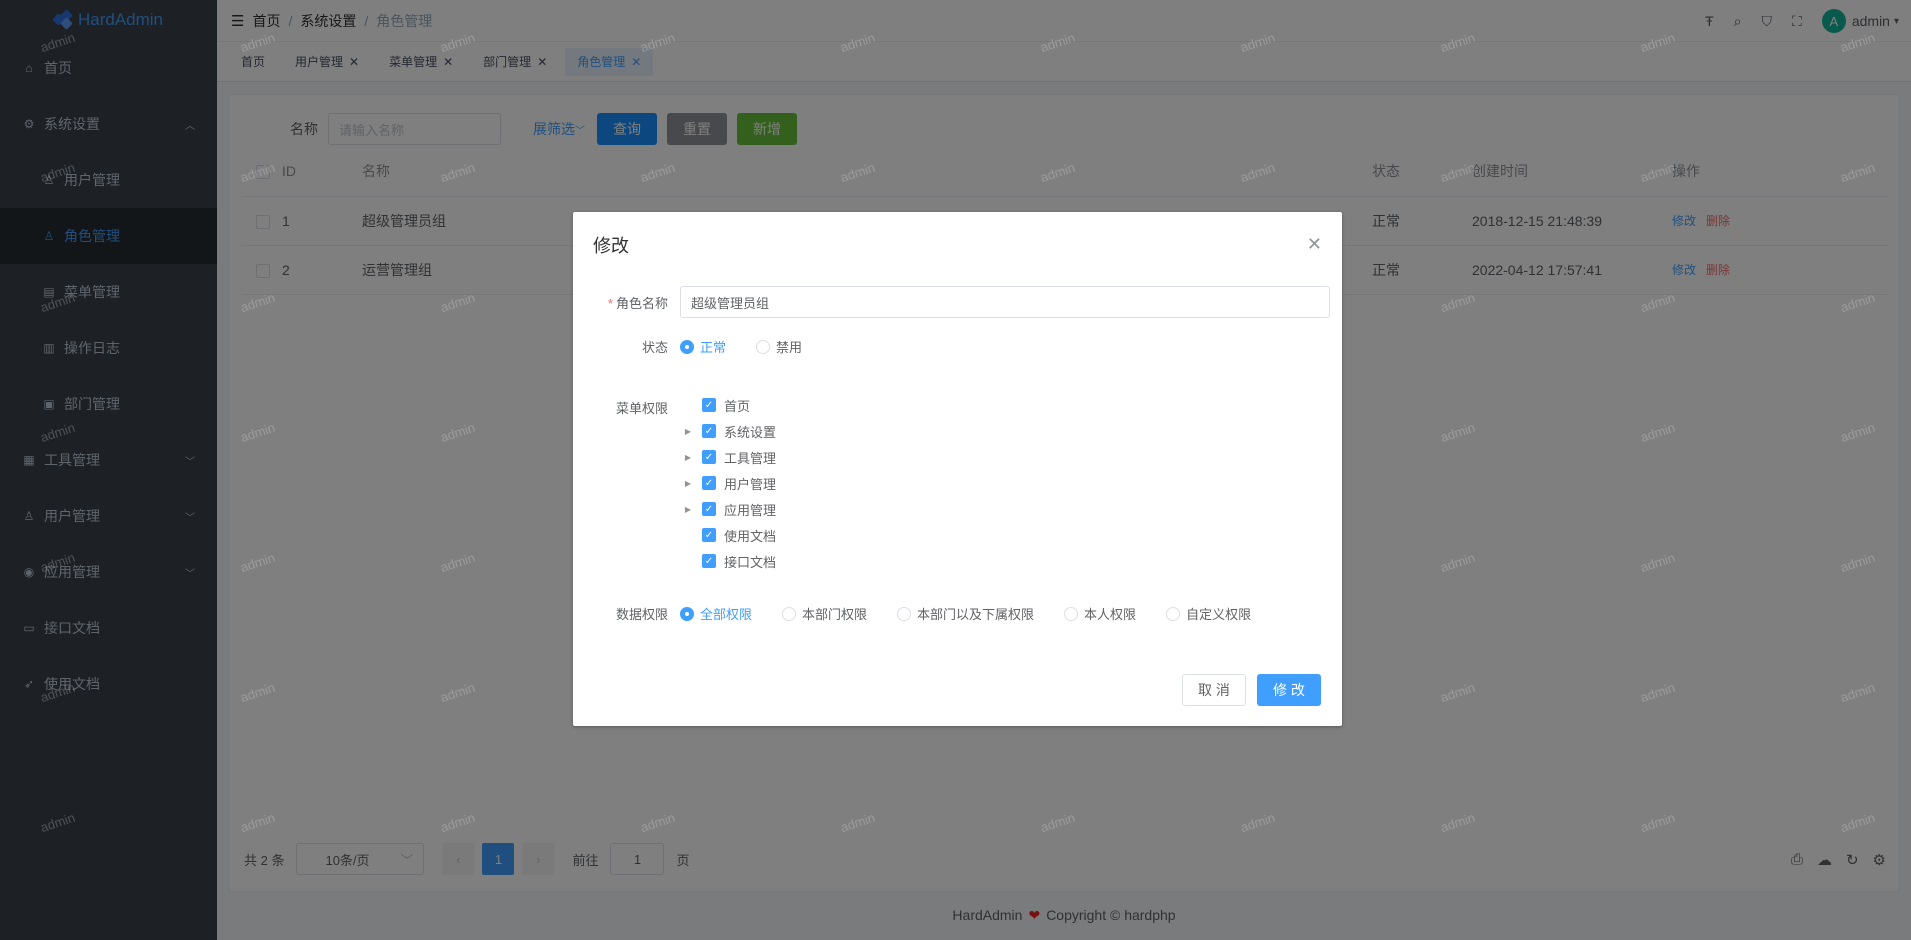 This screenshot has width=1911, height=940. Describe the element at coordinates (750, 432) in the screenshot. I see `tree-node-label: 系统设置` at that location.